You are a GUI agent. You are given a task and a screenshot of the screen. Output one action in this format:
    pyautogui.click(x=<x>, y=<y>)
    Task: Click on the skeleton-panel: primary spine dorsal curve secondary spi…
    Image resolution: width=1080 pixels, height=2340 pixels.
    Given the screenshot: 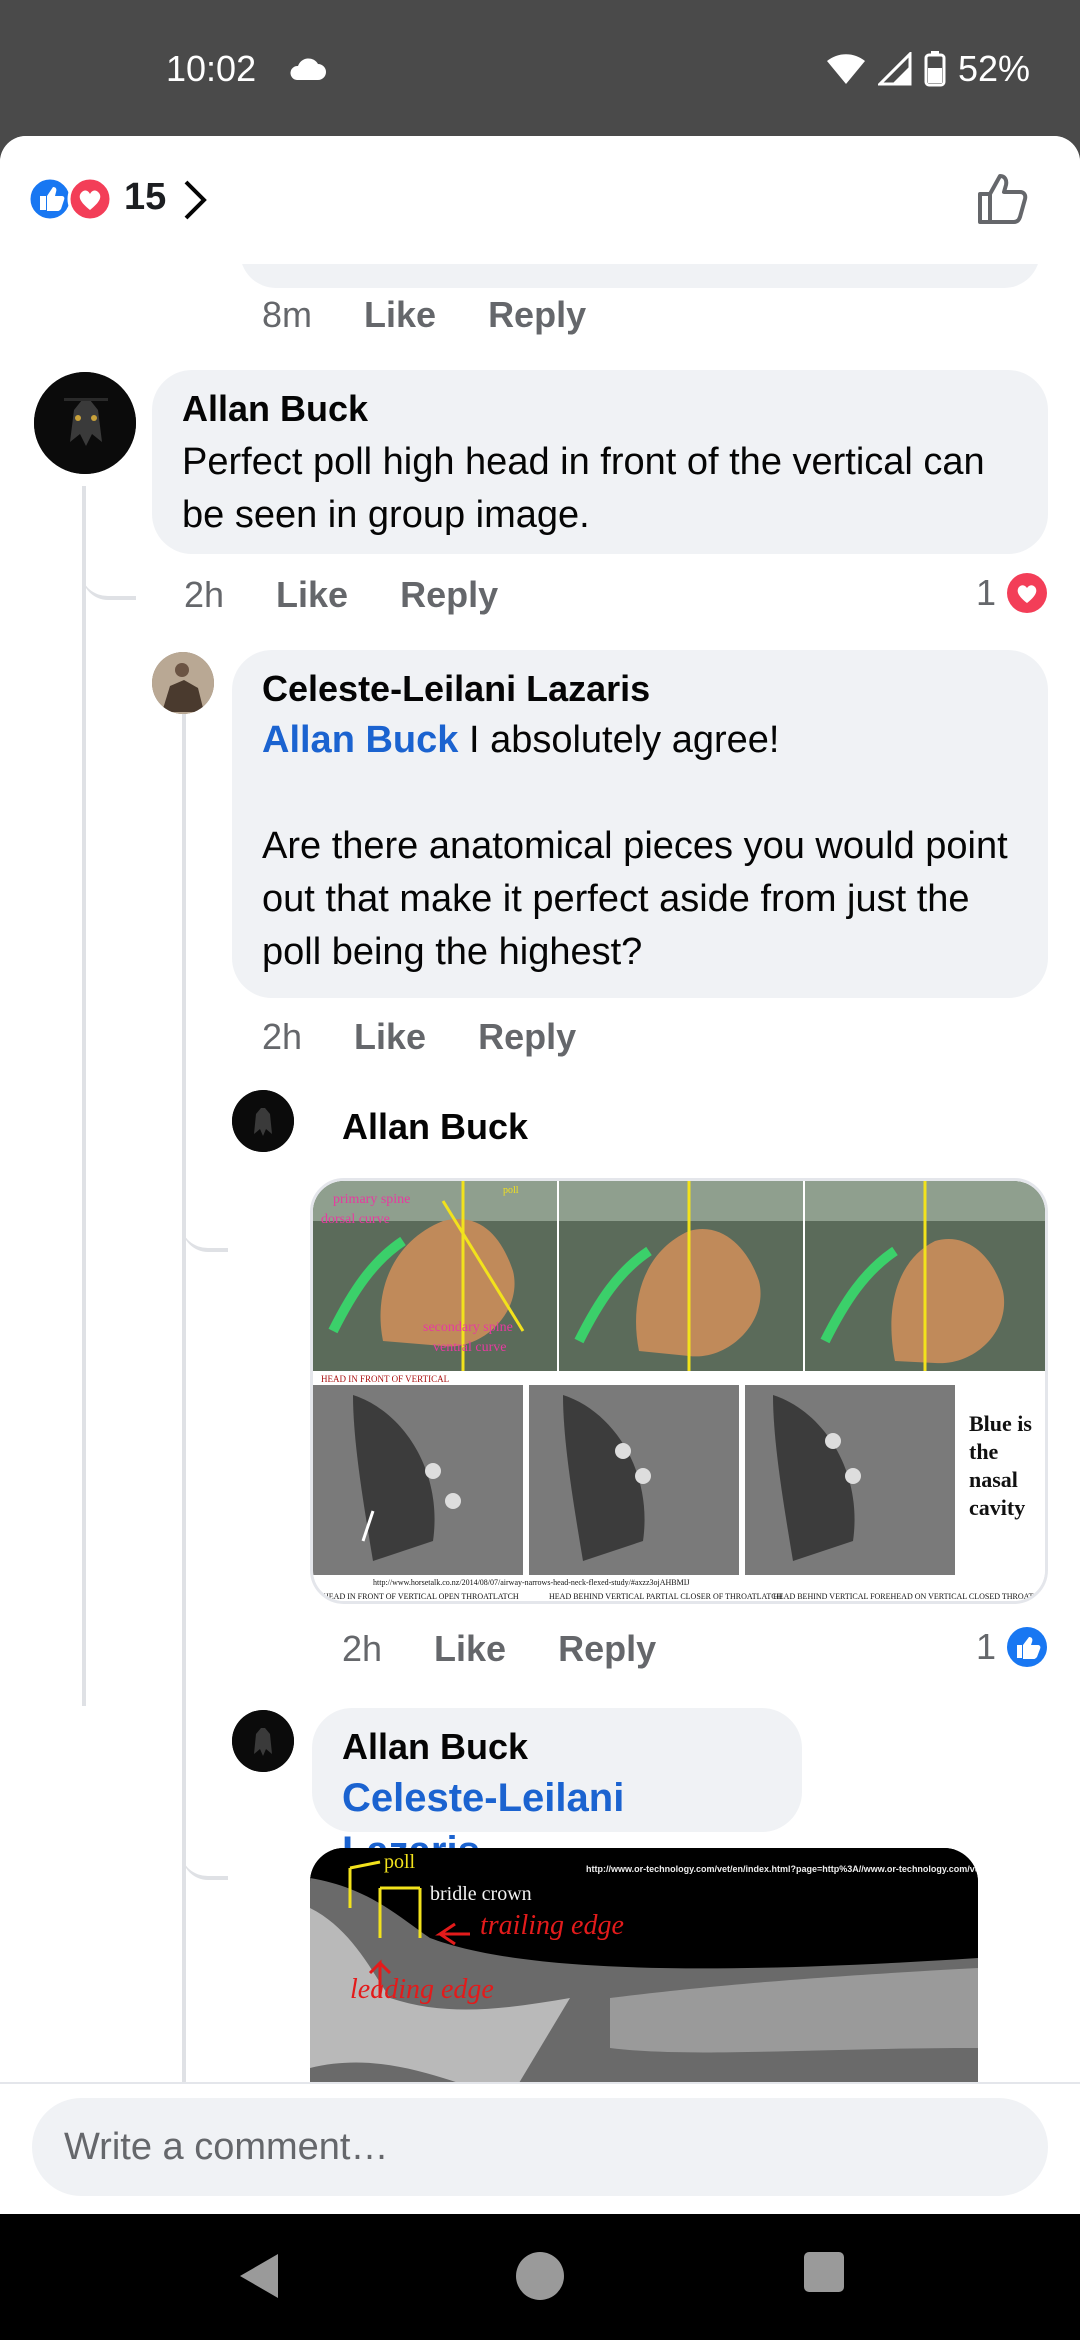 What is the action you would take?
    pyautogui.click(x=435, y=1283)
    